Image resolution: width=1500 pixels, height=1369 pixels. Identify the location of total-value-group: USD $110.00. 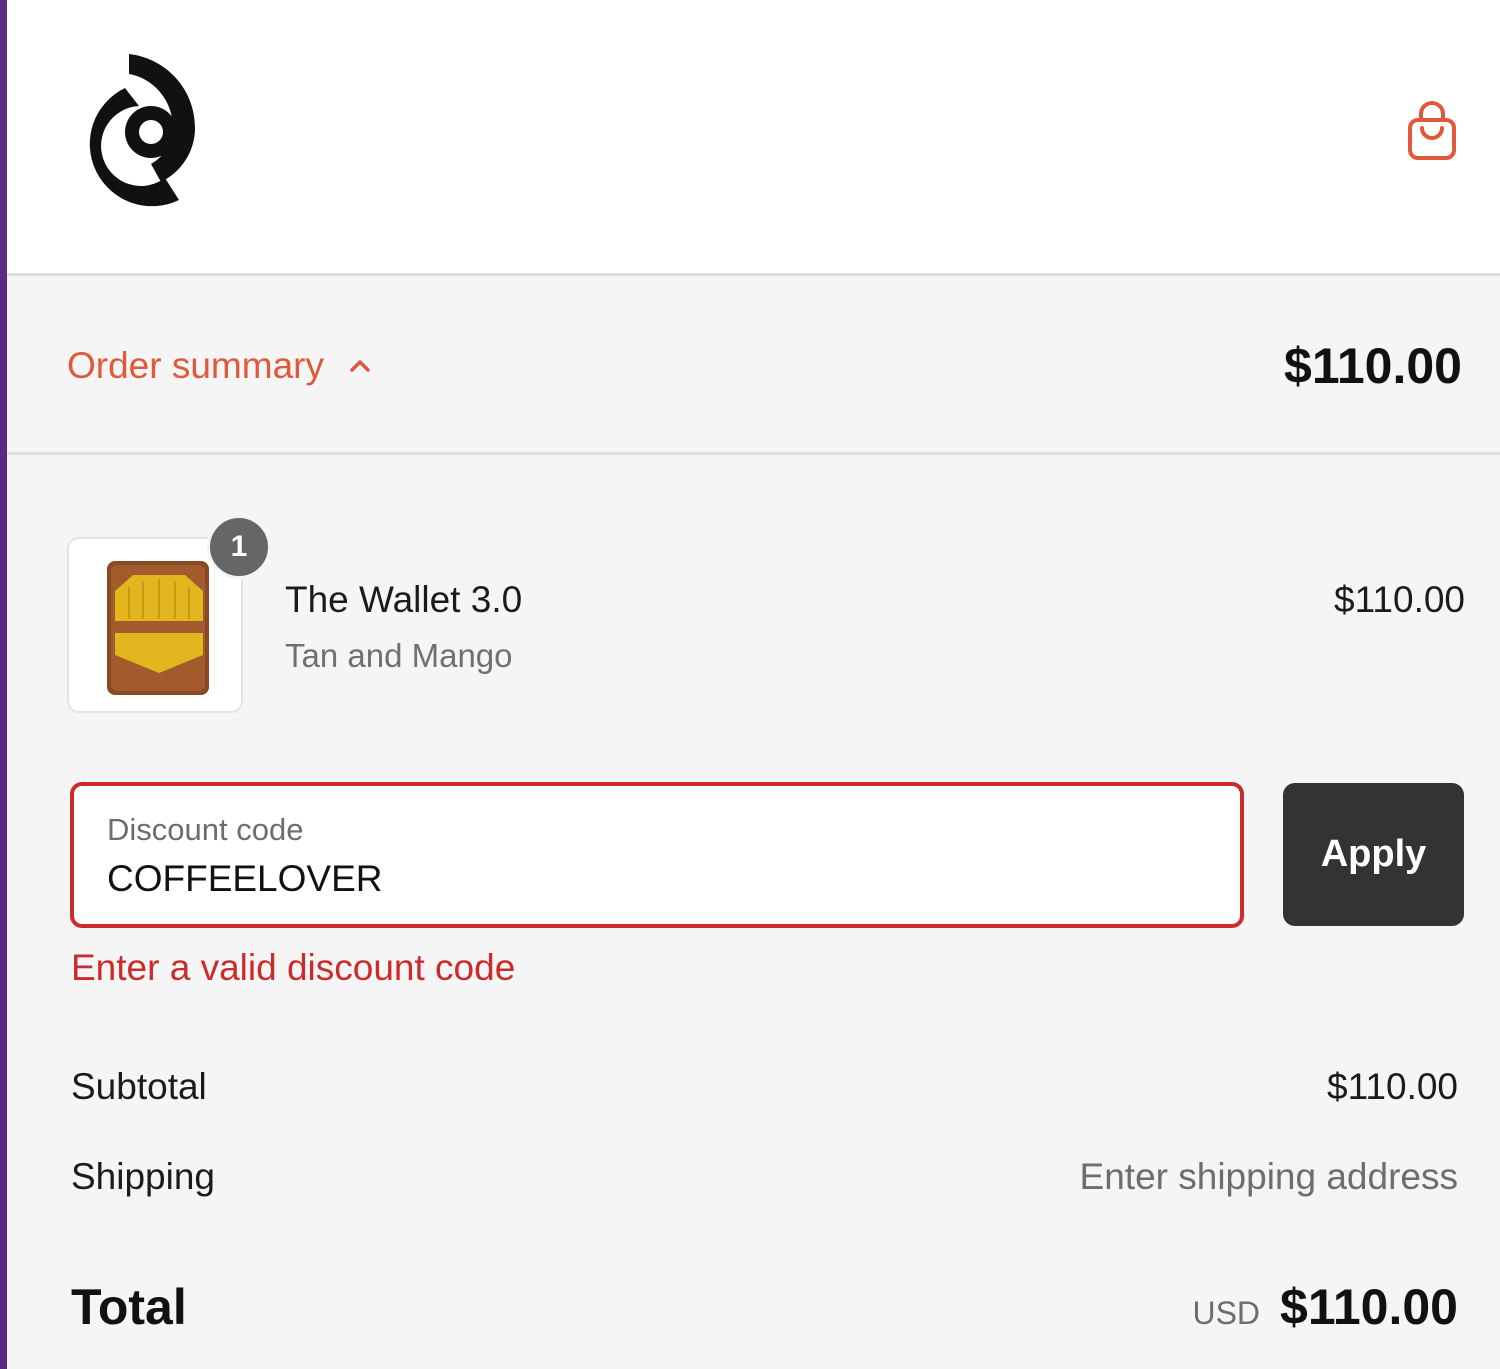
(1325, 1307).